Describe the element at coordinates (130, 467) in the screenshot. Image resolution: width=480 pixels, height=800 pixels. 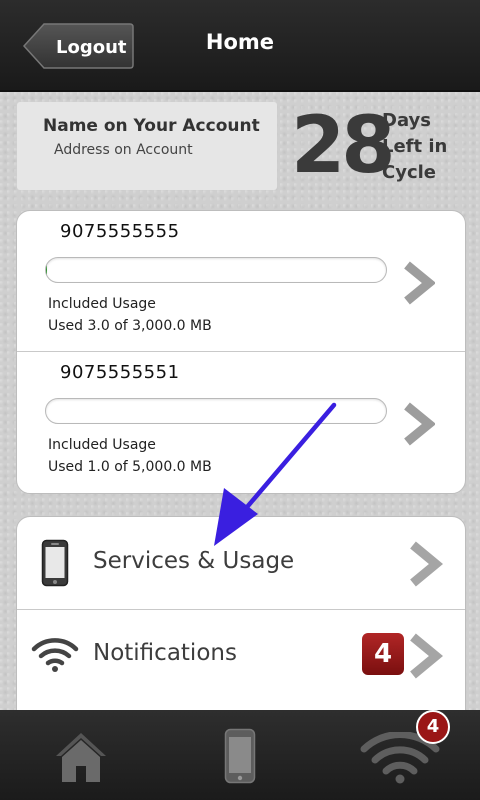
I see `usage-detail: Used 1.0 of 5,000.0 MB` at that location.